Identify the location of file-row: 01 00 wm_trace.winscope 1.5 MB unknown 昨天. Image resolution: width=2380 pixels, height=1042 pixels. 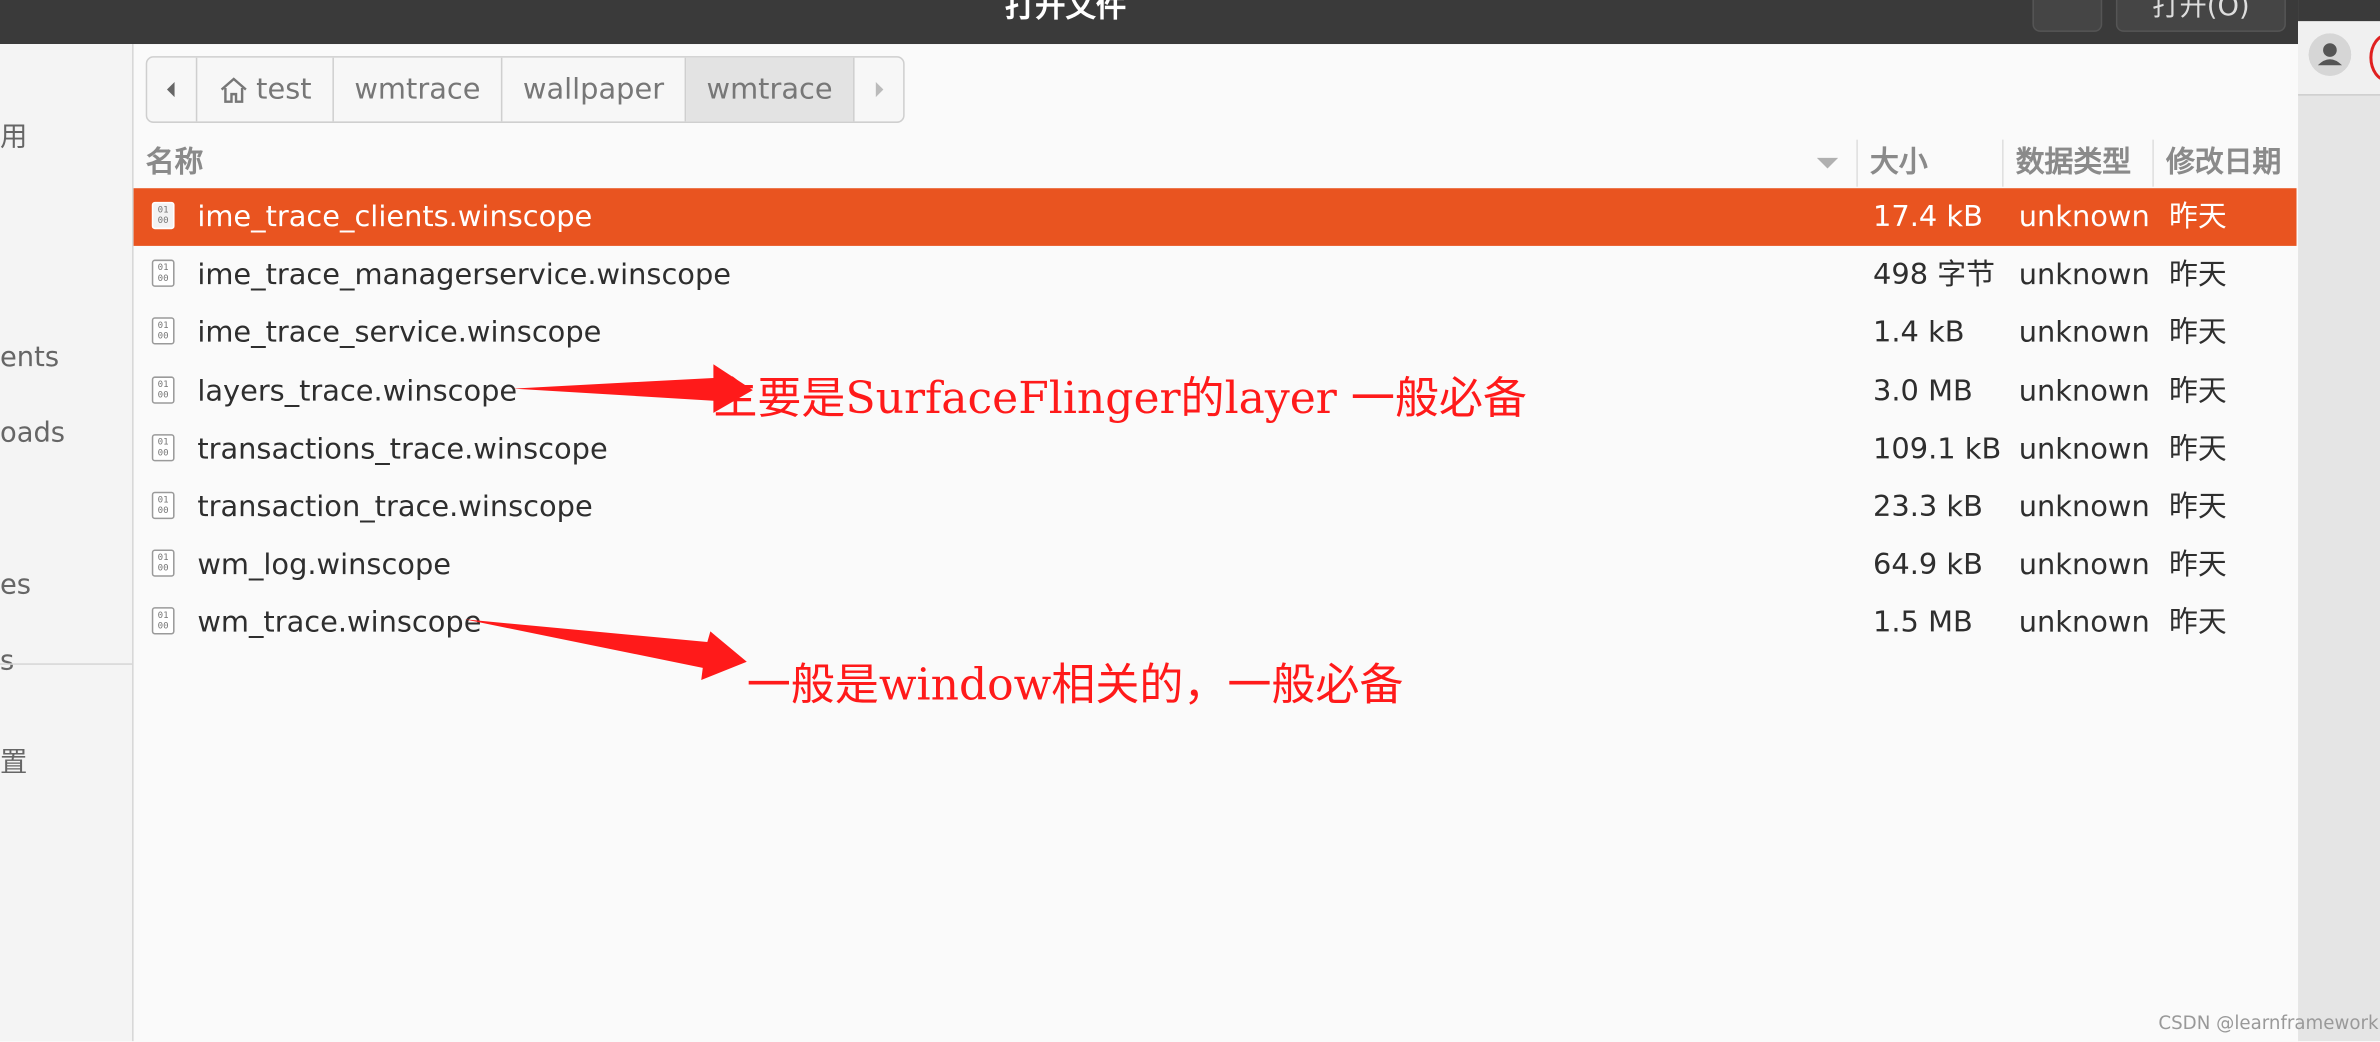
(1215, 623).